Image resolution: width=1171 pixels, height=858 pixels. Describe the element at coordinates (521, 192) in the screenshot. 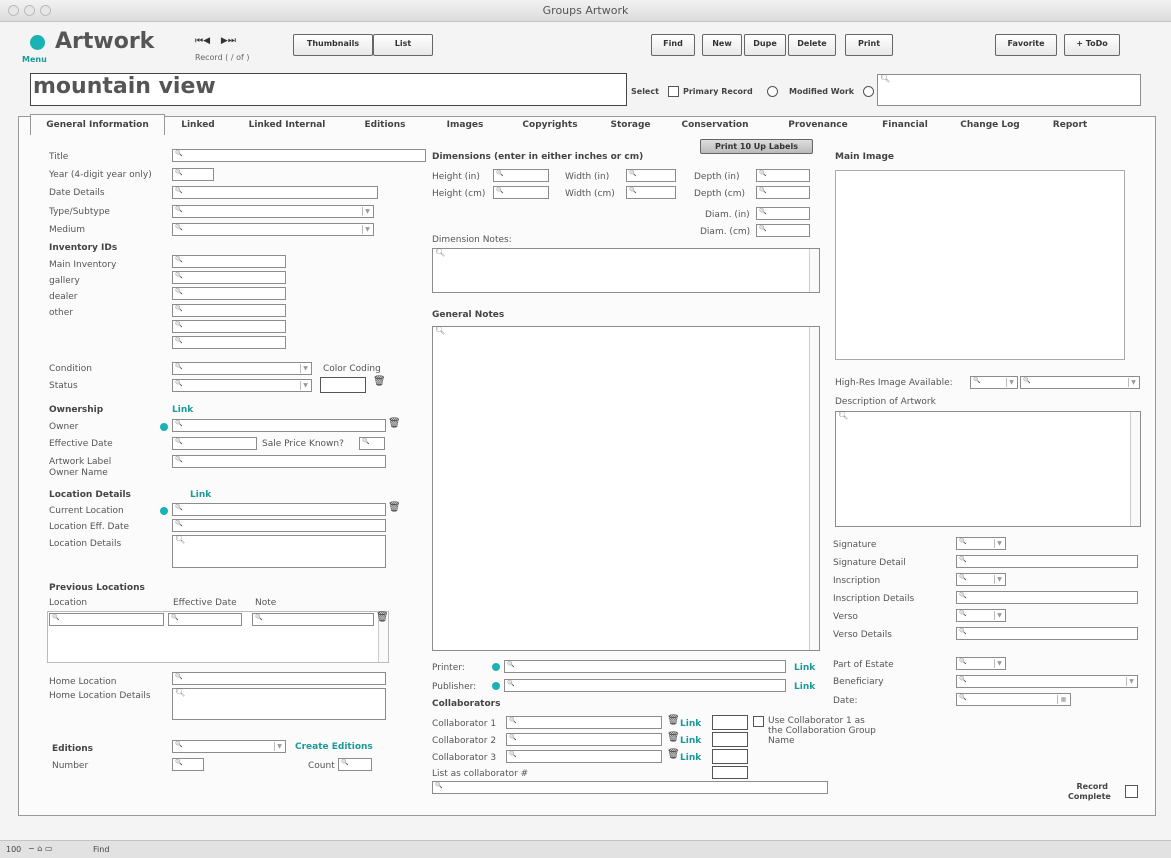

I see `height-cm-field` at that location.